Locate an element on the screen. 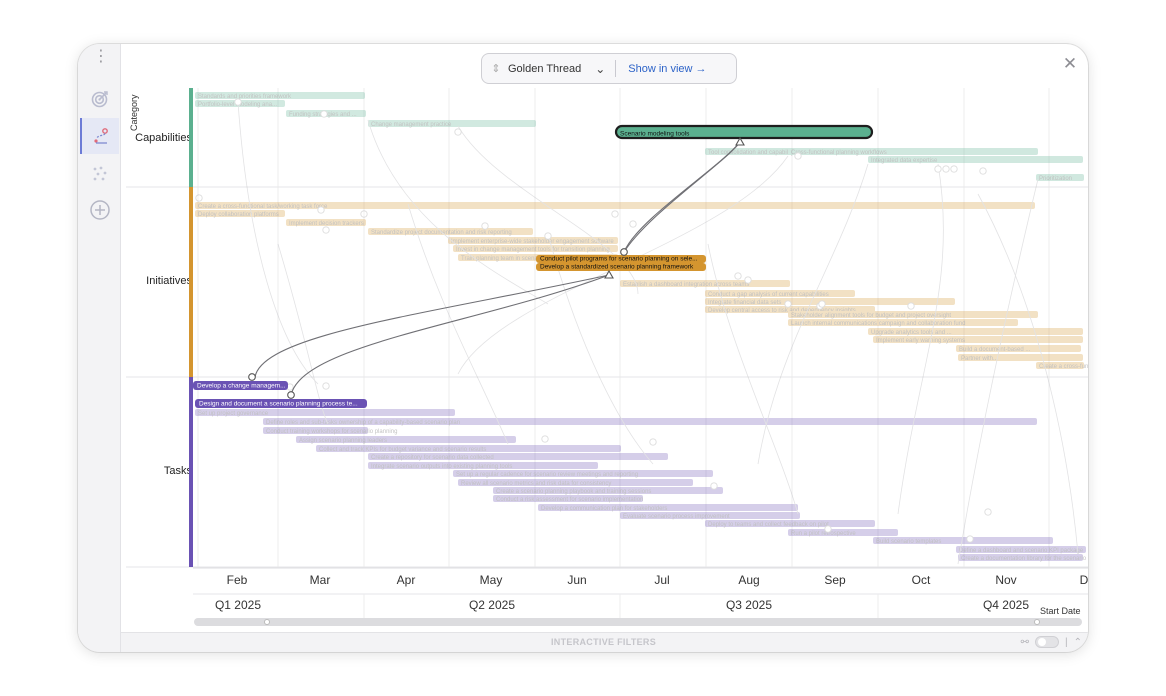  axis-field-label: Start Date is located at coordinates (1060, 611).